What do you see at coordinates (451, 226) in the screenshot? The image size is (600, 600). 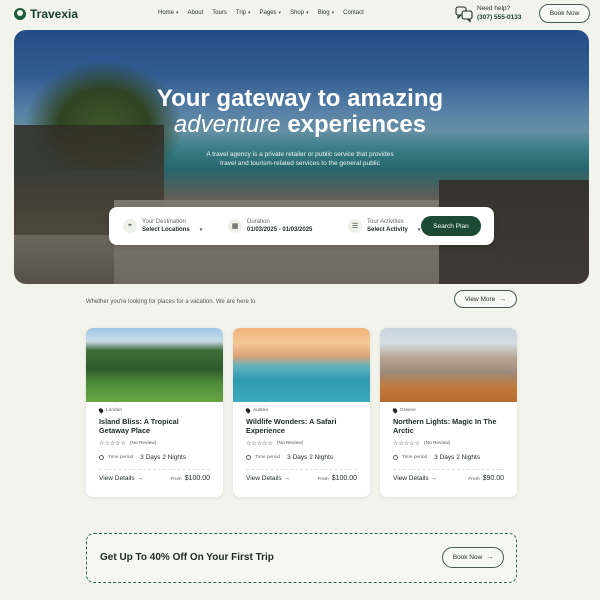 I see `search-plan-button: Search Plan` at bounding box center [451, 226].